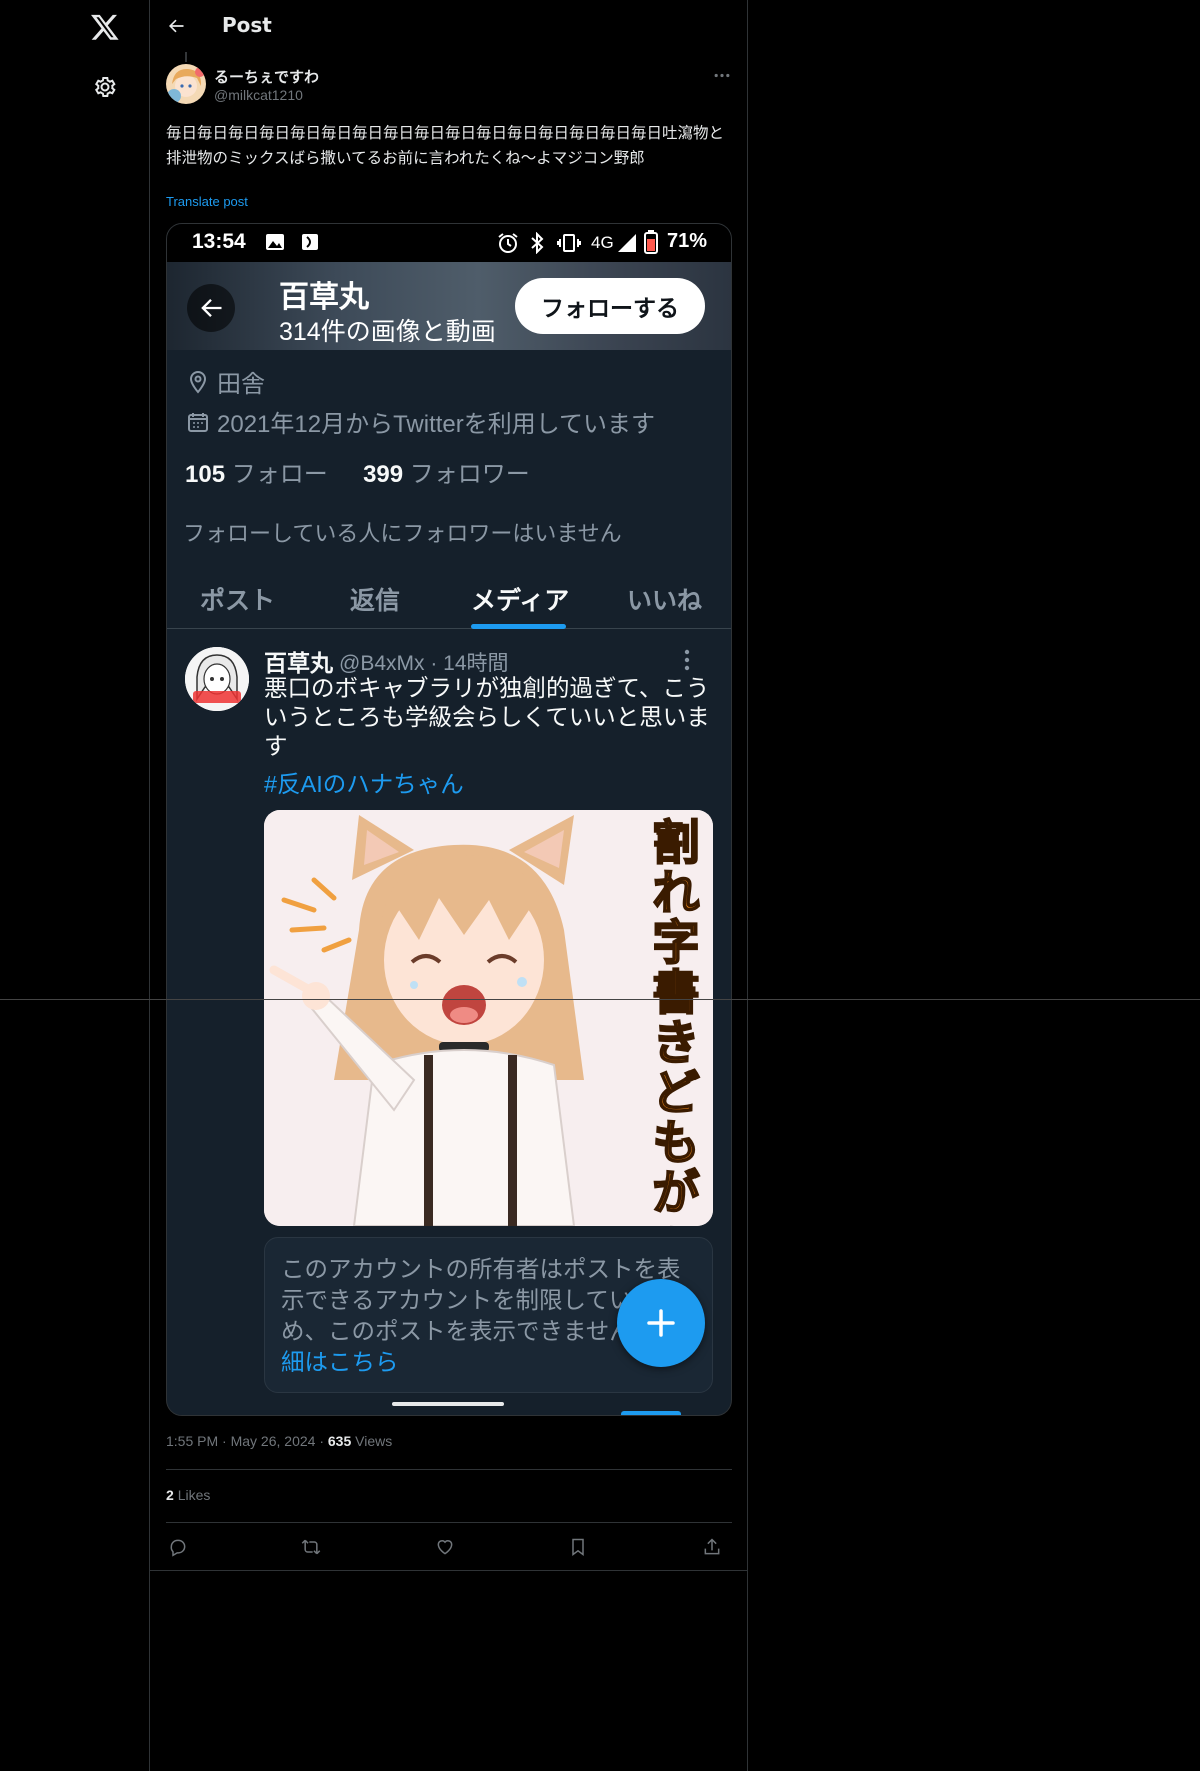 The image size is (1200, 1771). What do you see at coordinates (192, 1441) in the screenshot?
I see `post-time: 1:55 PM` at bounding box center [192, 1441].